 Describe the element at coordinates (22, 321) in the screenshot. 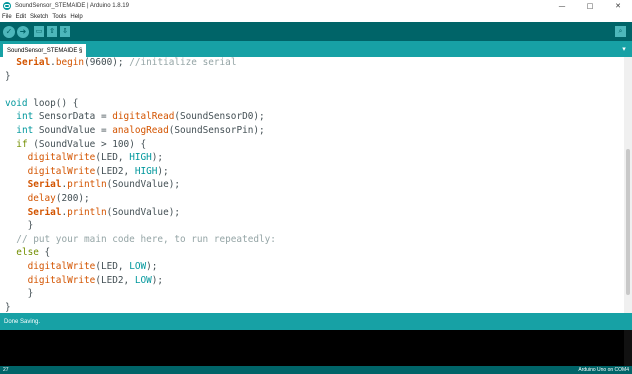

I see `status-message: Done Saving.` at that location.